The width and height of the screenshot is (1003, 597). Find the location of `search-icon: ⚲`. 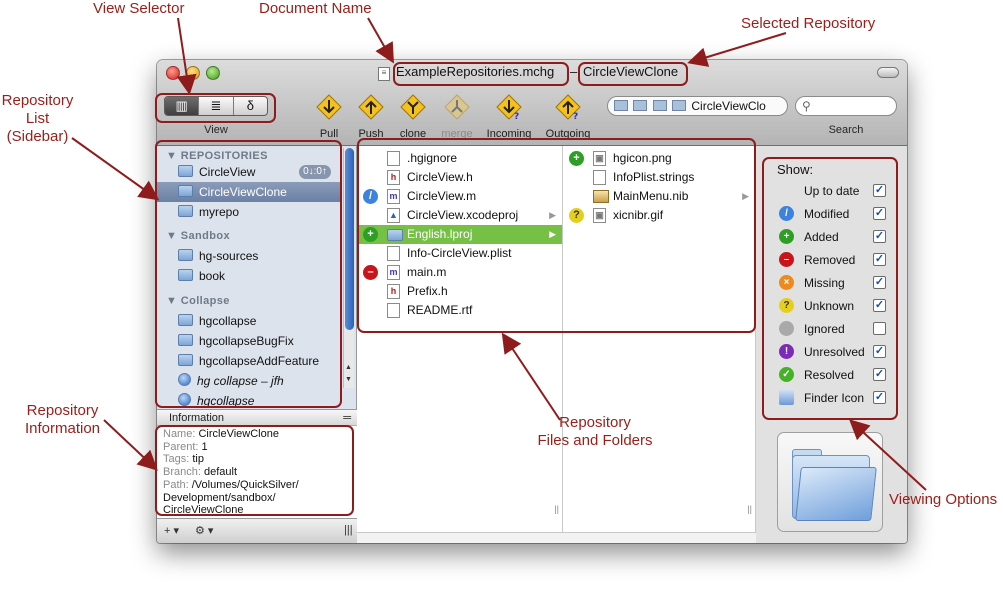

search-icon: ⚲ is located at coordinates (806, 106).